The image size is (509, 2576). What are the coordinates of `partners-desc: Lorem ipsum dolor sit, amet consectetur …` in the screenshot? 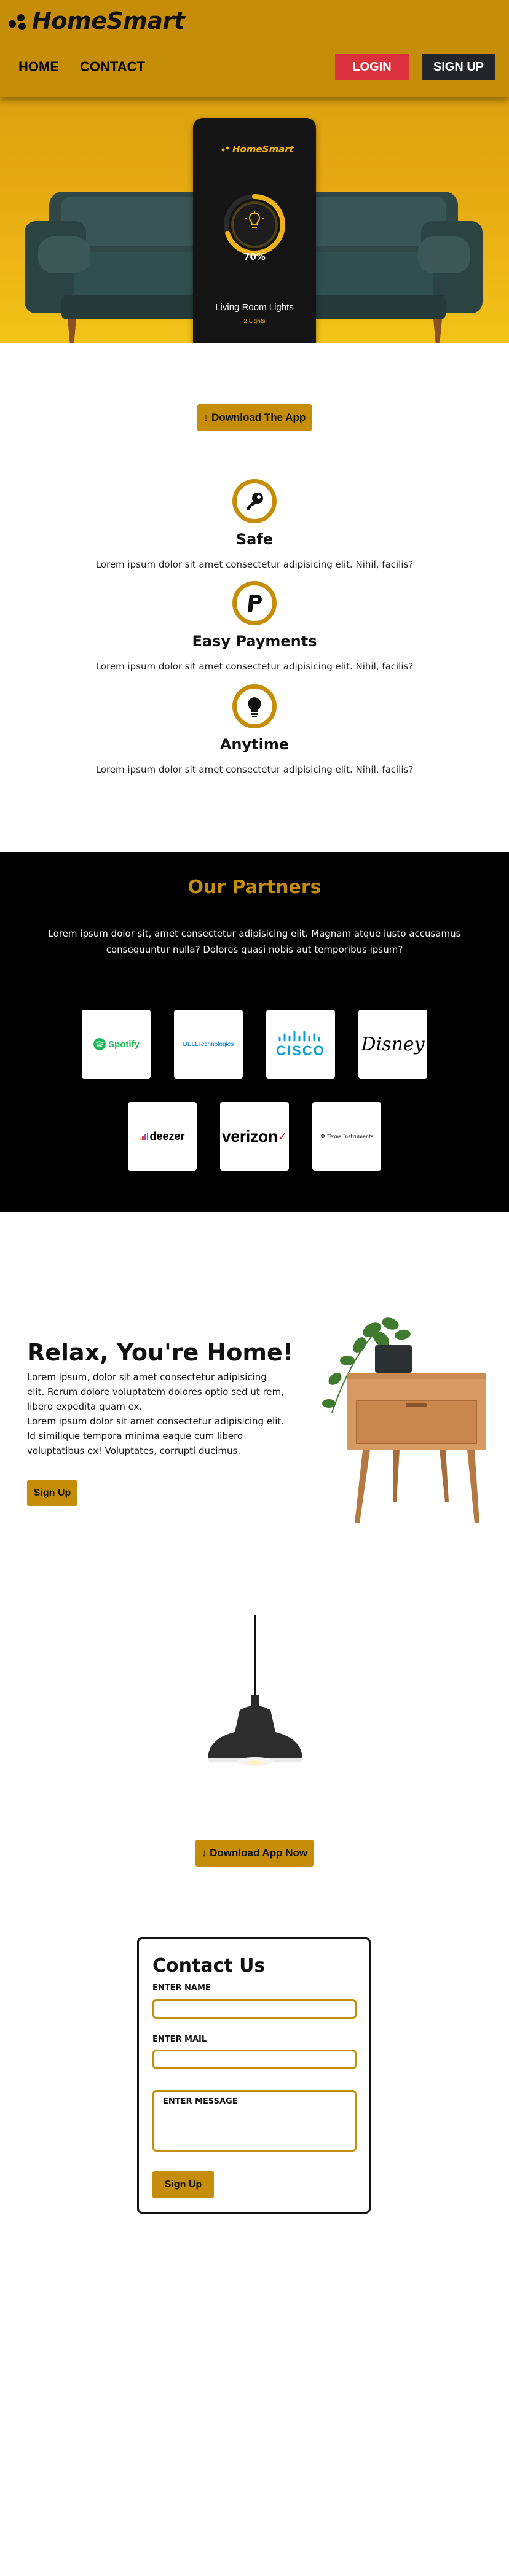 It's located at (254, 941).